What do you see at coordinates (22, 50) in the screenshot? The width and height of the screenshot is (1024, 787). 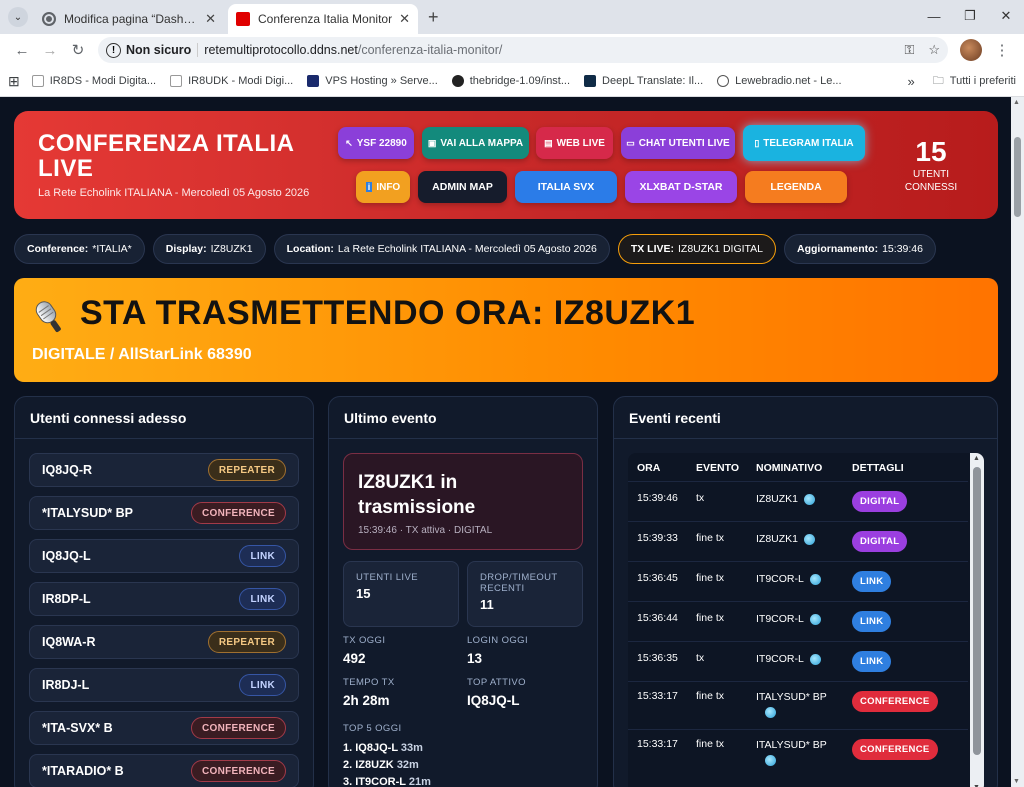 I see `back-arrow-icon: ←` at bounding box center [22, 50].